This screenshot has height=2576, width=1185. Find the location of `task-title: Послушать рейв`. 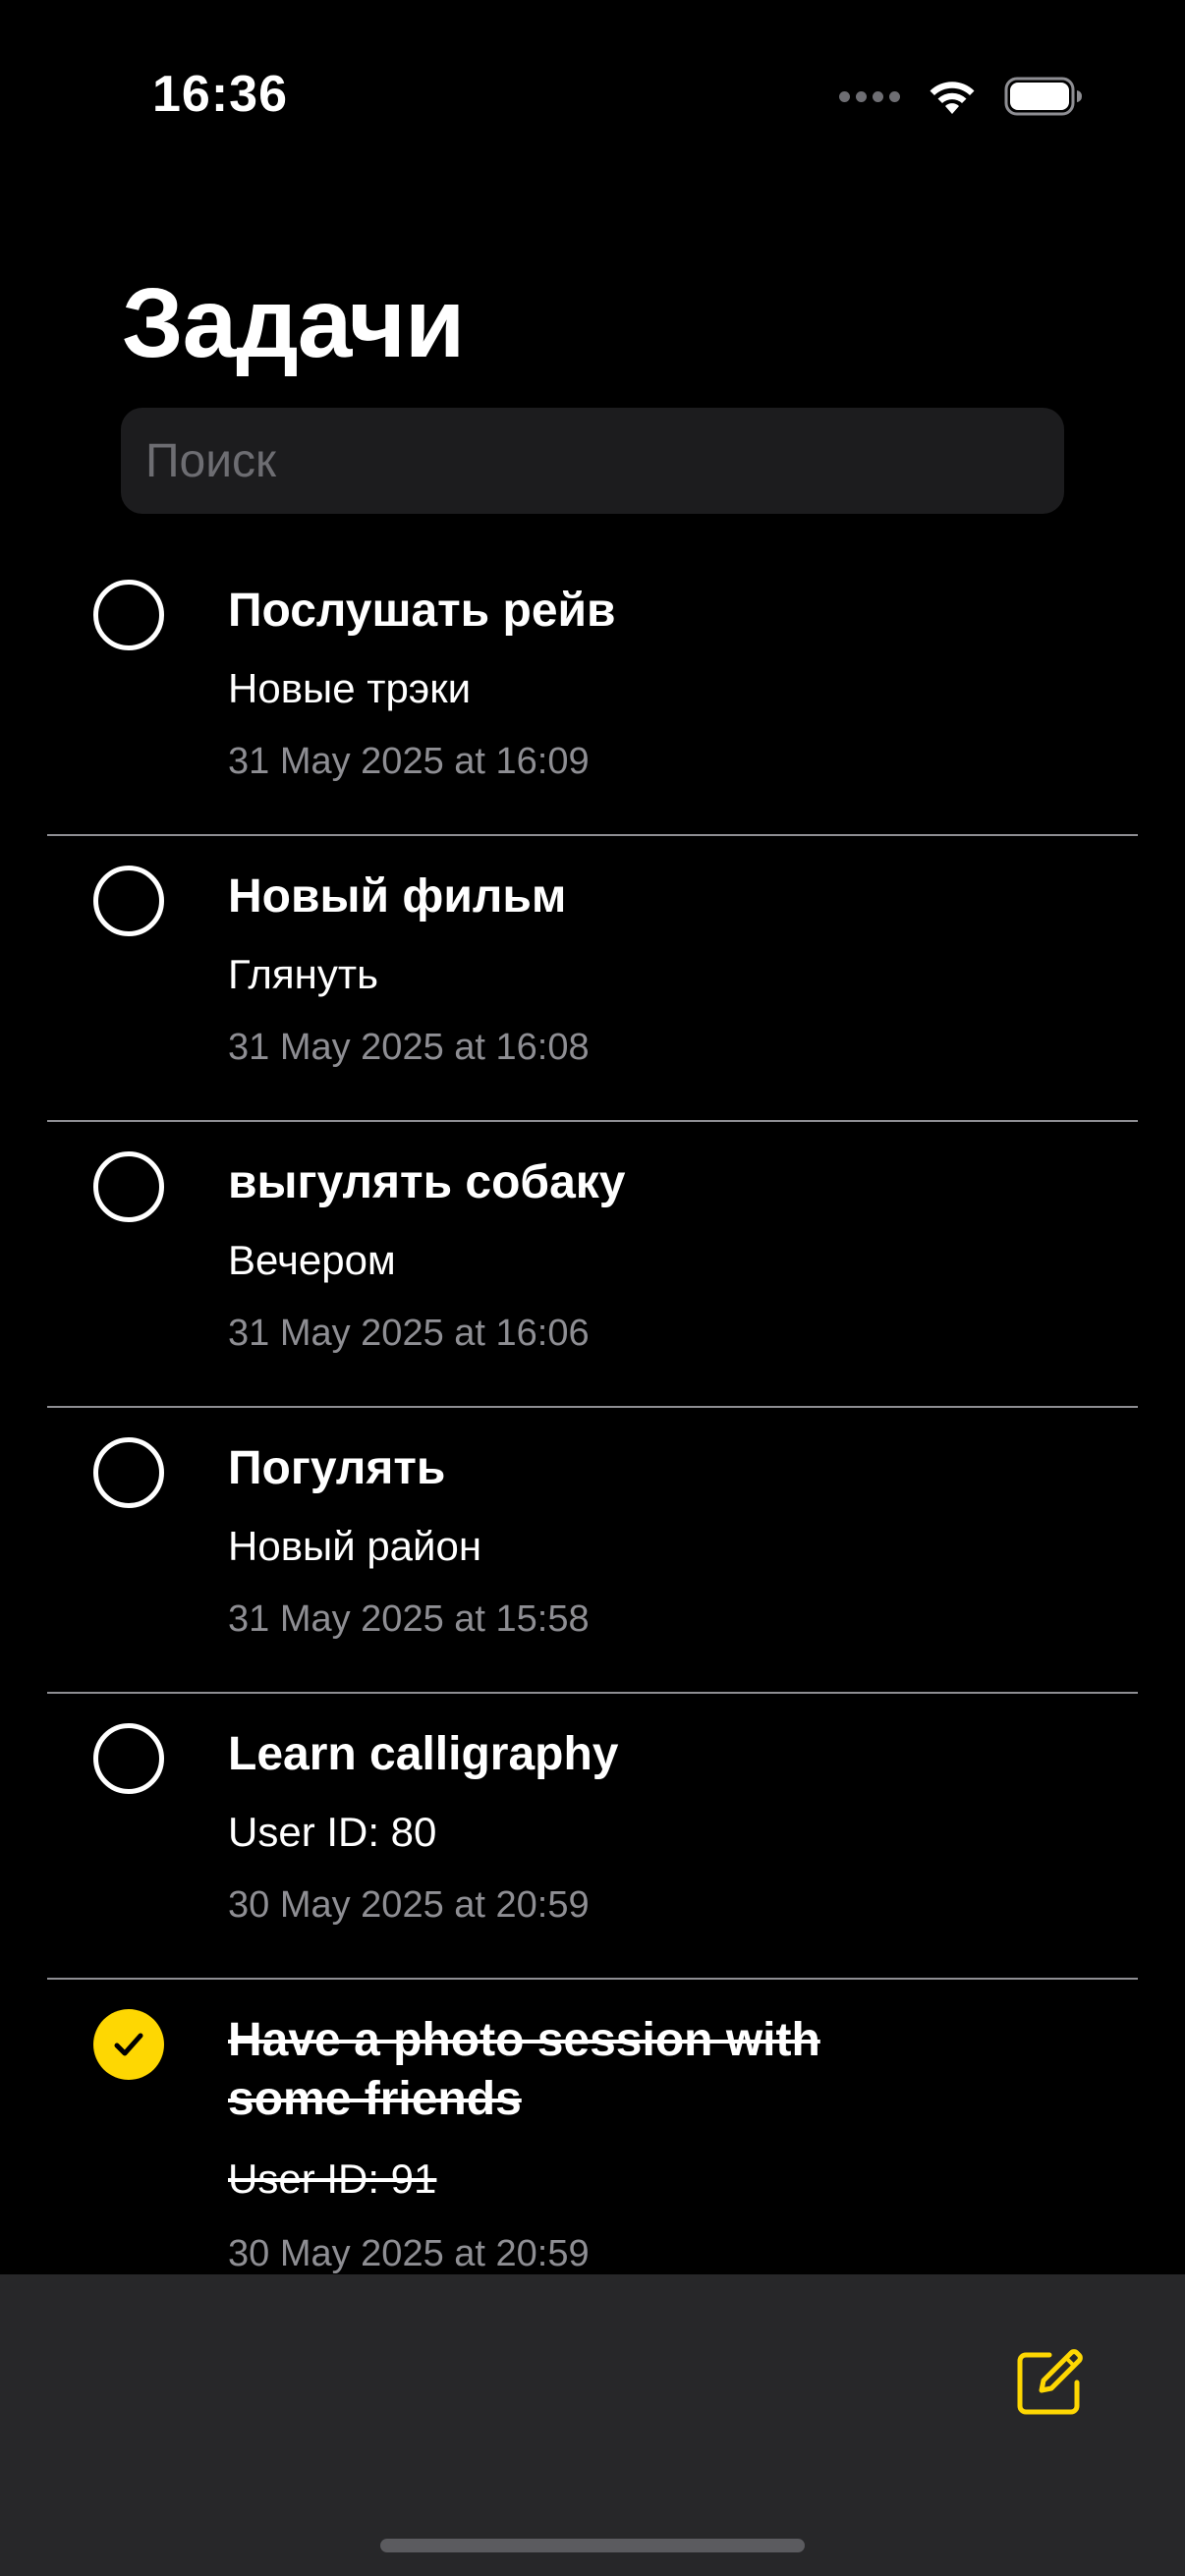

task-title: Послушать рейв is located at coordinates (422, 611).